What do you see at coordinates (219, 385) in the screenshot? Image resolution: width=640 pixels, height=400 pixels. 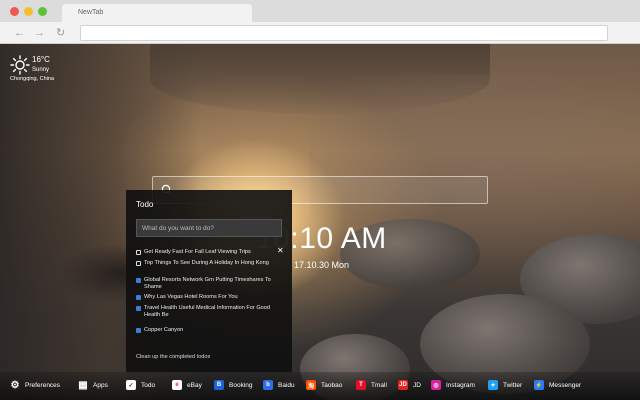 I see `booking-icon: B` at bounding box center [219, 385].